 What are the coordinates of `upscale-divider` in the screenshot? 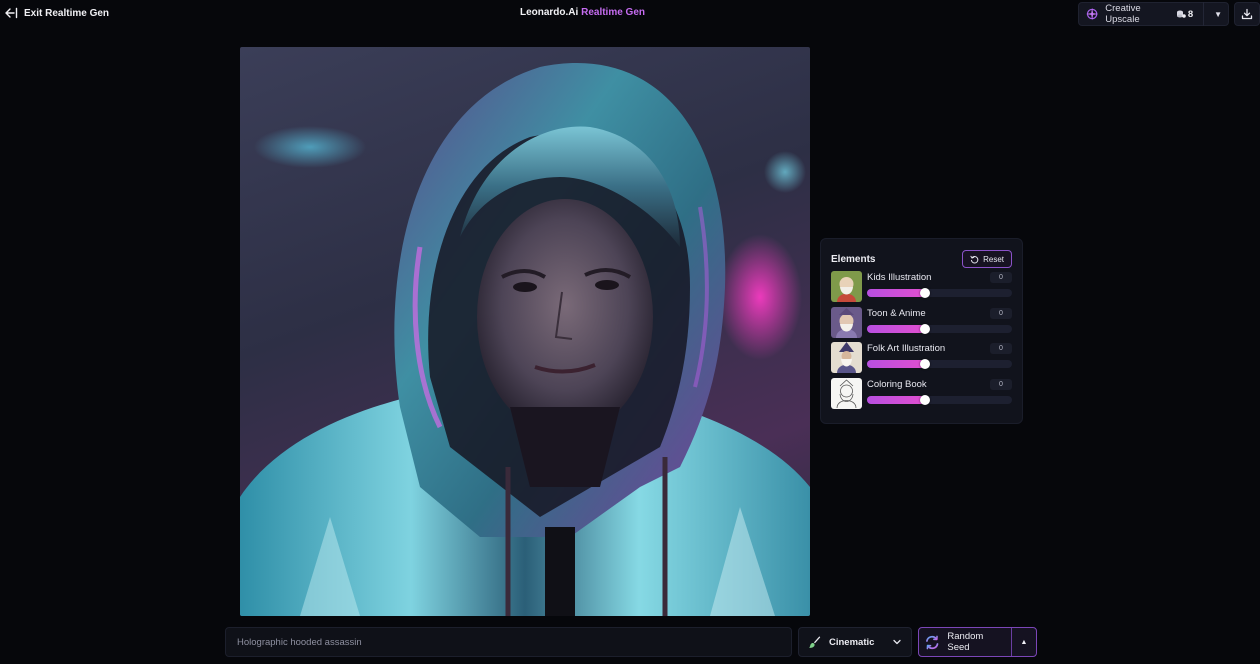 It's located at (1204, 14).